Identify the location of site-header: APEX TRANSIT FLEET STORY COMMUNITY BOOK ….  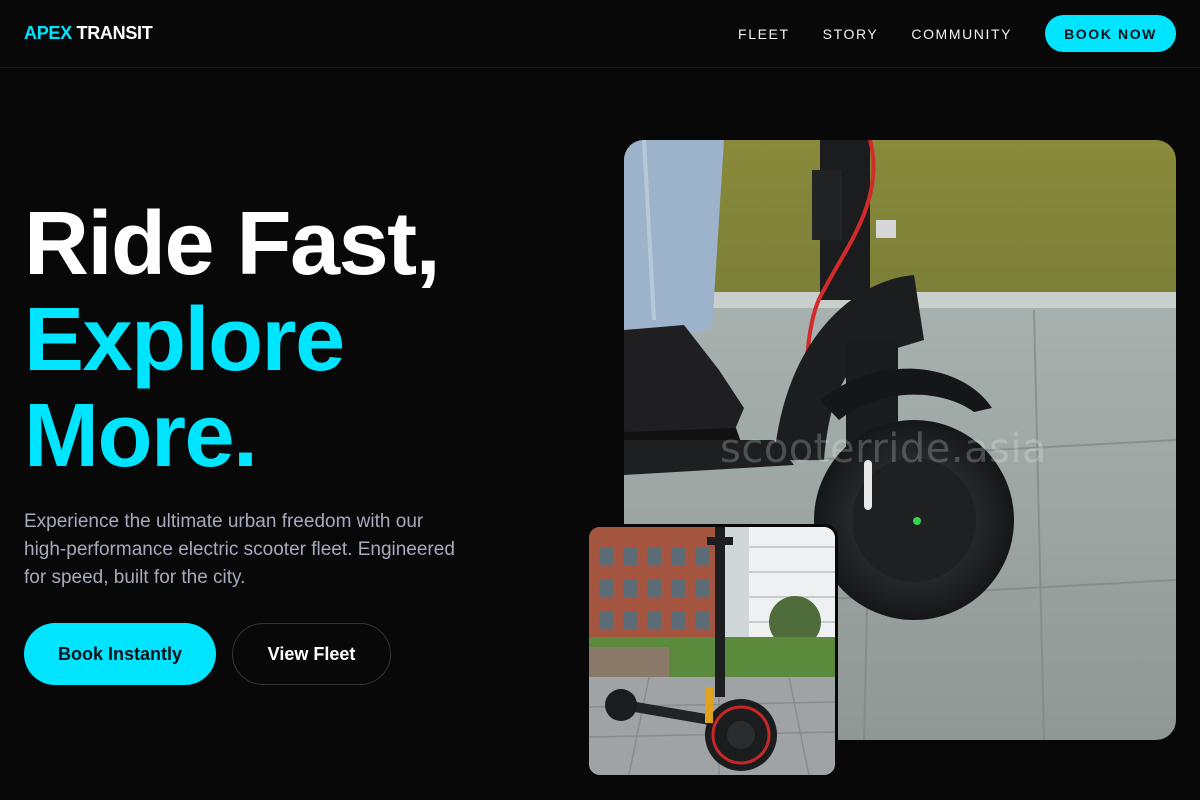
(600, 34).